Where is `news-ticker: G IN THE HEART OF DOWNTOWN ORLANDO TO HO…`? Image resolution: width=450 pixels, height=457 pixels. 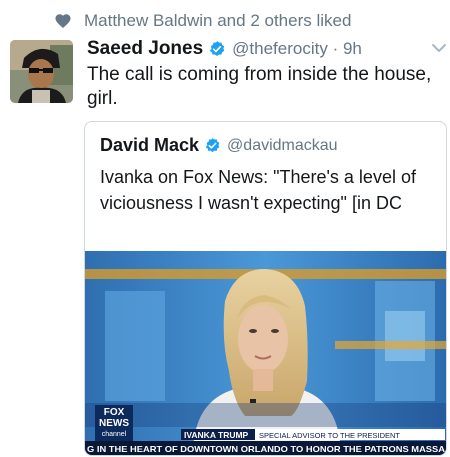
news-ticker: G IN THE HEART OF DOWNTOWN ORLANDO TO HO… is located at coordinates (266, 449).